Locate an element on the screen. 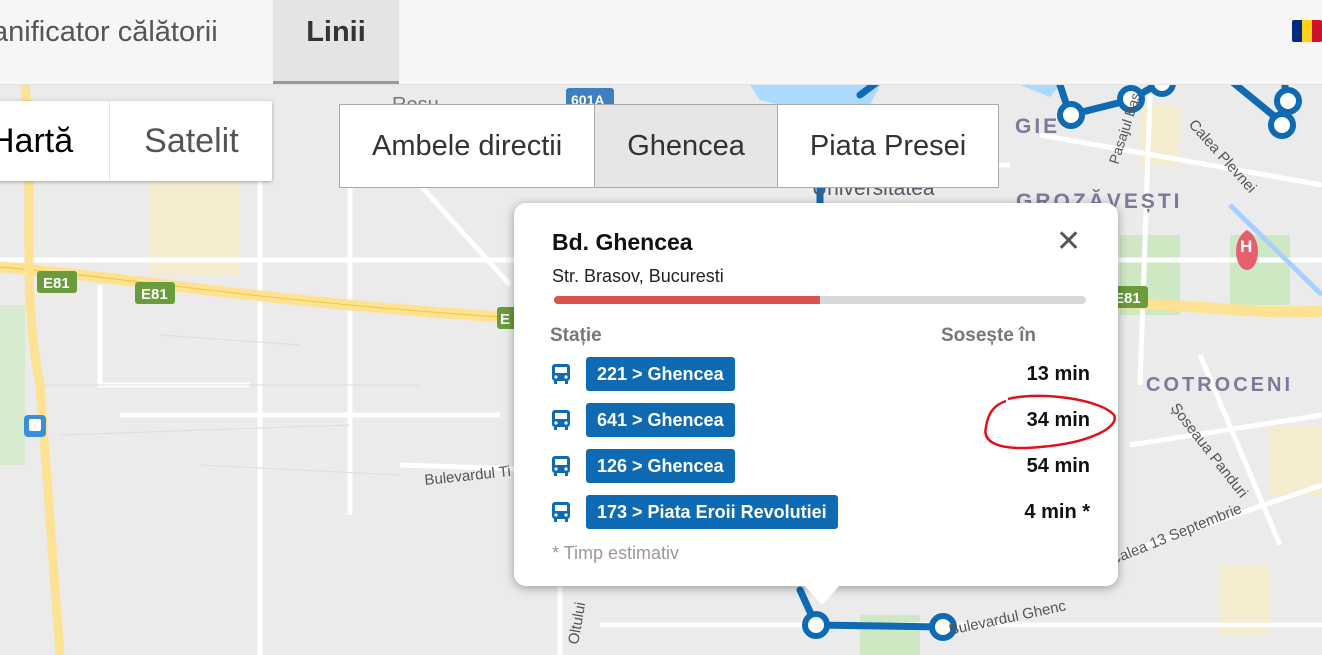 The height and width of the screenshot is (655, 1322). map-type-control: Hartă Satelit is located at coordinates (136, 141).